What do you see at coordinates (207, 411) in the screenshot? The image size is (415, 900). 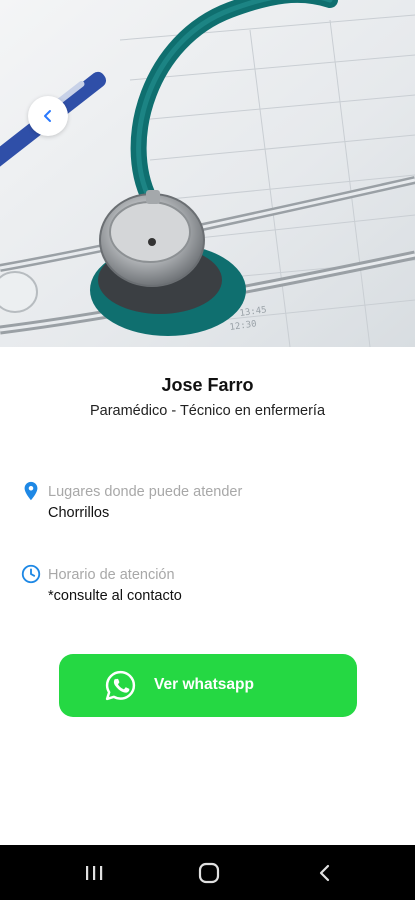 I see `professional-role: Paramédico - Técnico en enfermería` at bounding box center [207, 411].